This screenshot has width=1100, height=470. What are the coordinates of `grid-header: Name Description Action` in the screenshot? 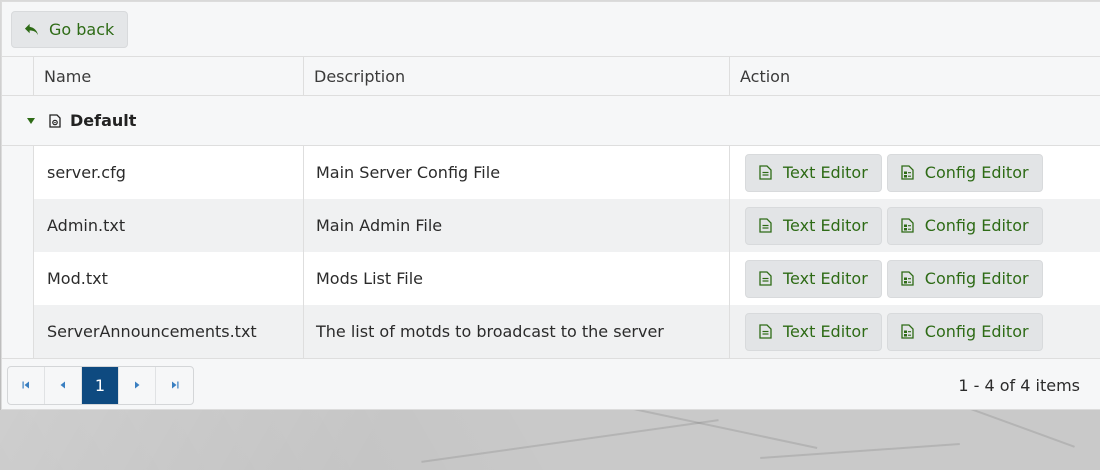 It's located at (551, 76).